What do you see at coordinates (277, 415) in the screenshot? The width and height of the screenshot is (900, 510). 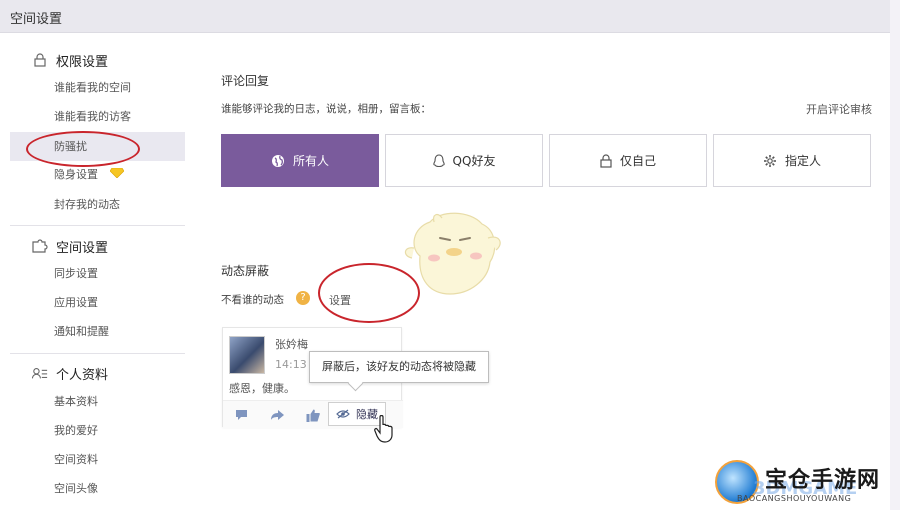 I see `share-icon` at bounding box center [277, 415].